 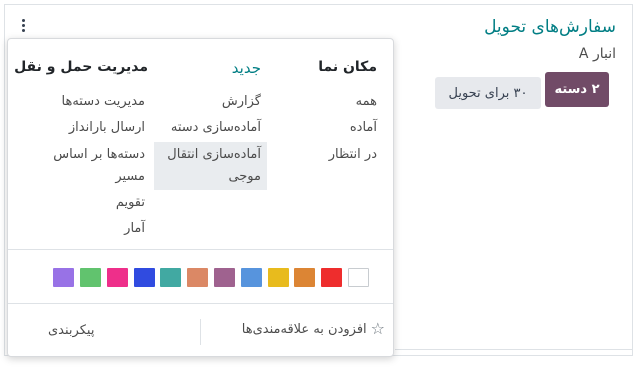 I want to click on kebab-menu-icon, so click(x=23, y=25).